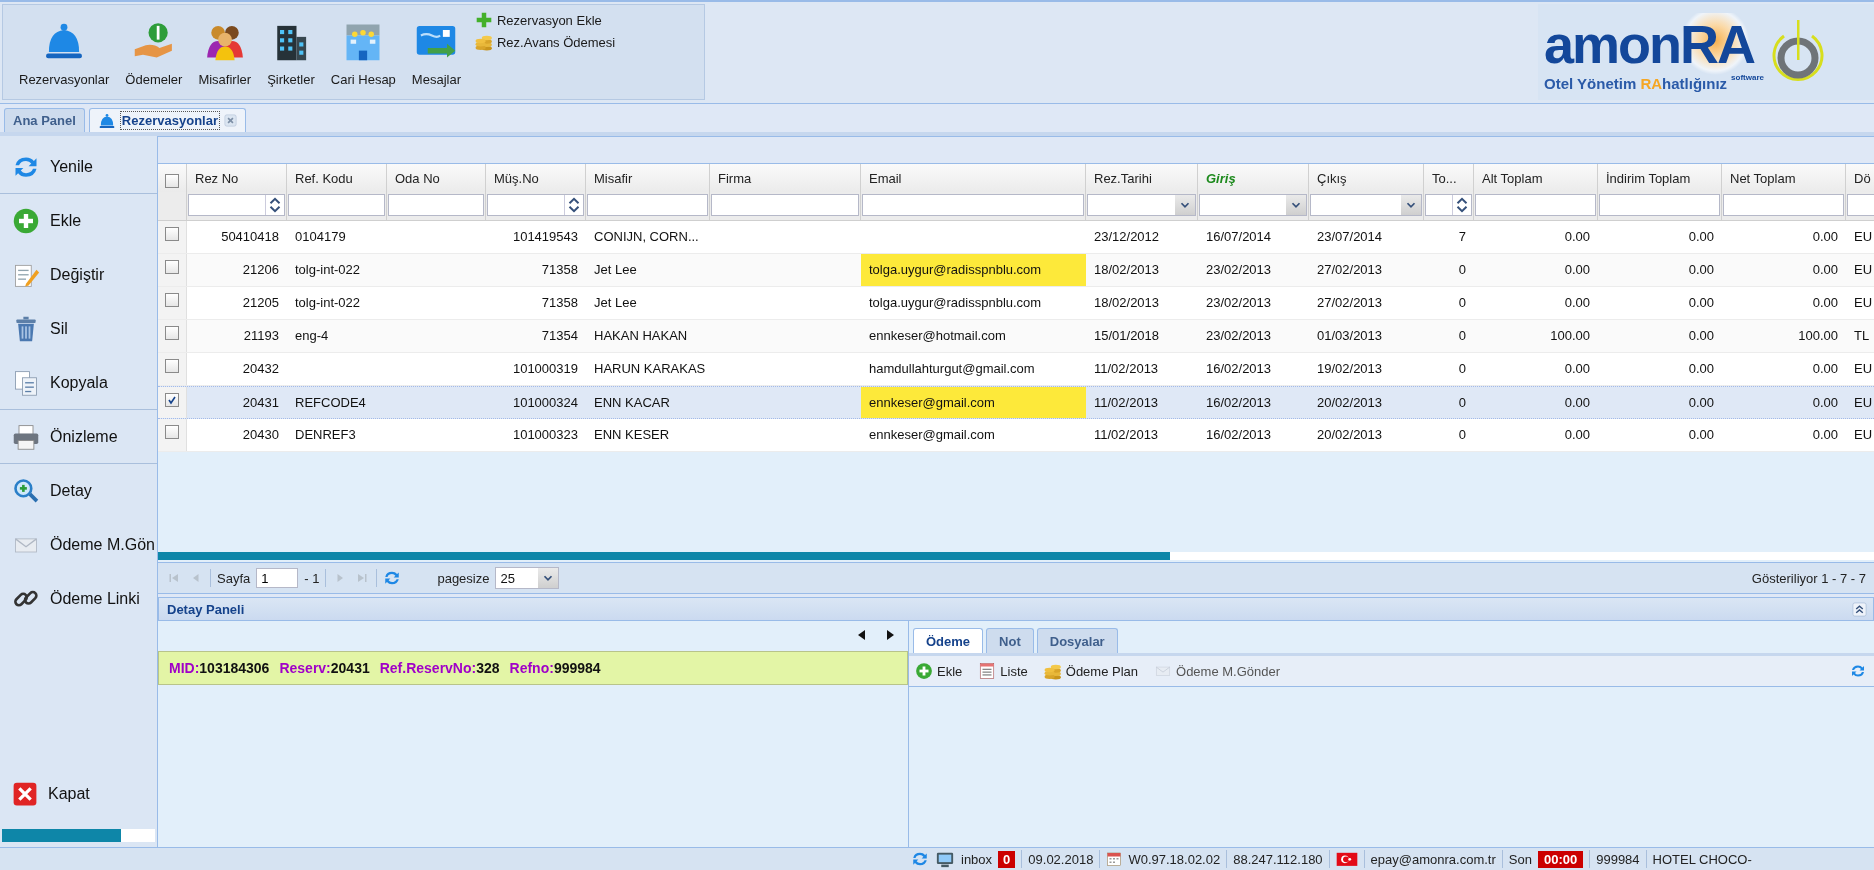 The width and height of the screenshot is (1874, 870). I want to click on toolbar-button: Ödeme Plan, so click(1091, 671).